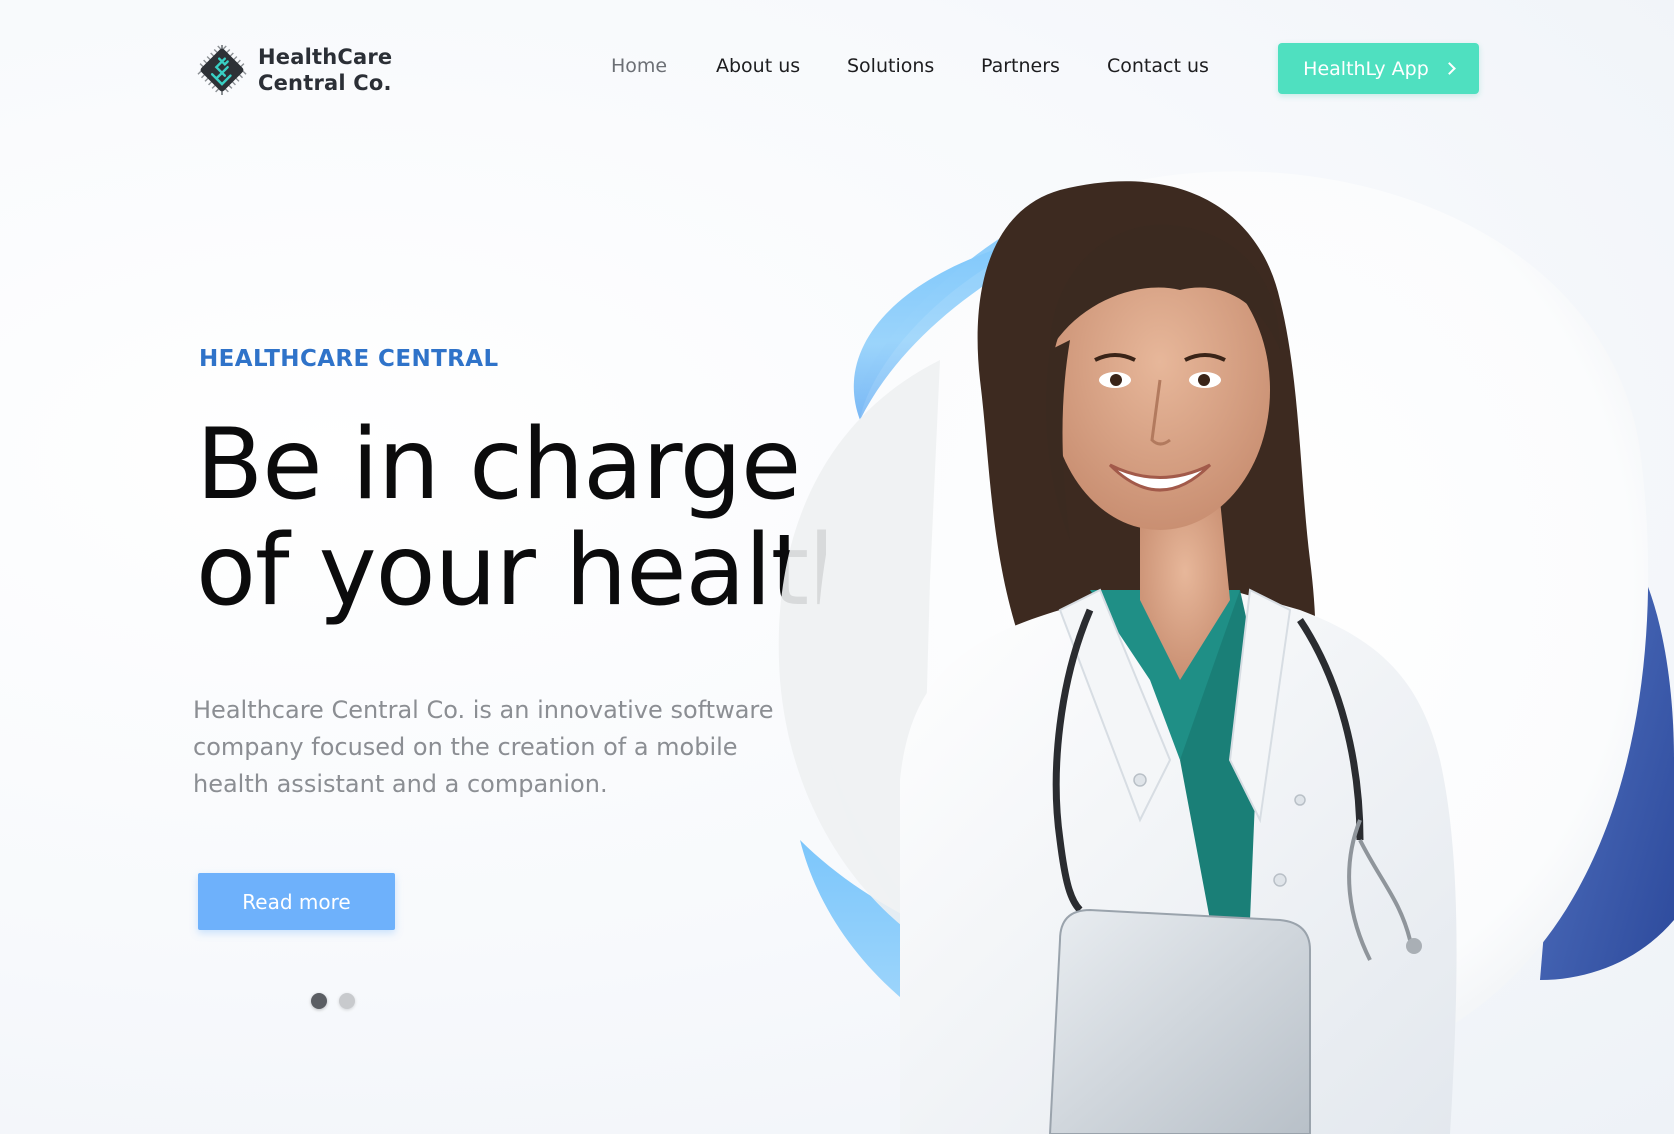 The image size is (1674, 1134). Describe the element at coordinates (349, 359) in the screenshot. I see `hero-eyebrow: HEALTHCARE CENTRAL` at that location.